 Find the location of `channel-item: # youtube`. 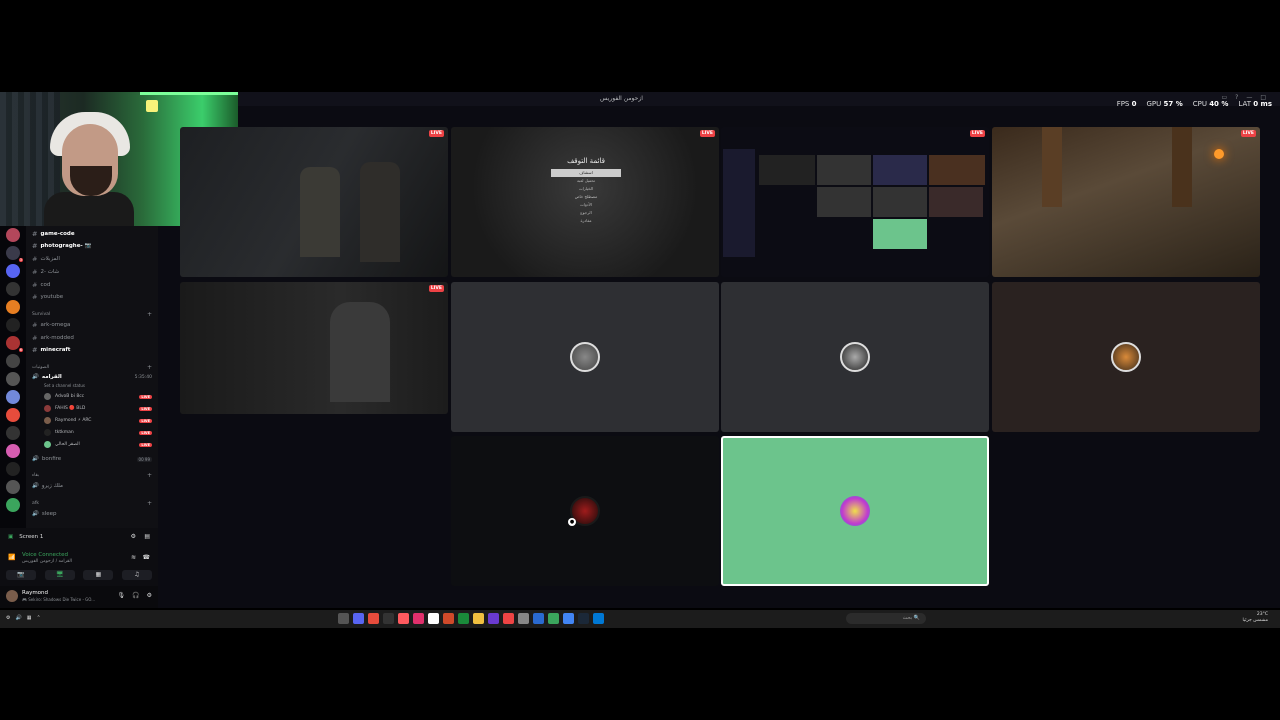

channel-item: # youtube is located at coordinates (47, 297).